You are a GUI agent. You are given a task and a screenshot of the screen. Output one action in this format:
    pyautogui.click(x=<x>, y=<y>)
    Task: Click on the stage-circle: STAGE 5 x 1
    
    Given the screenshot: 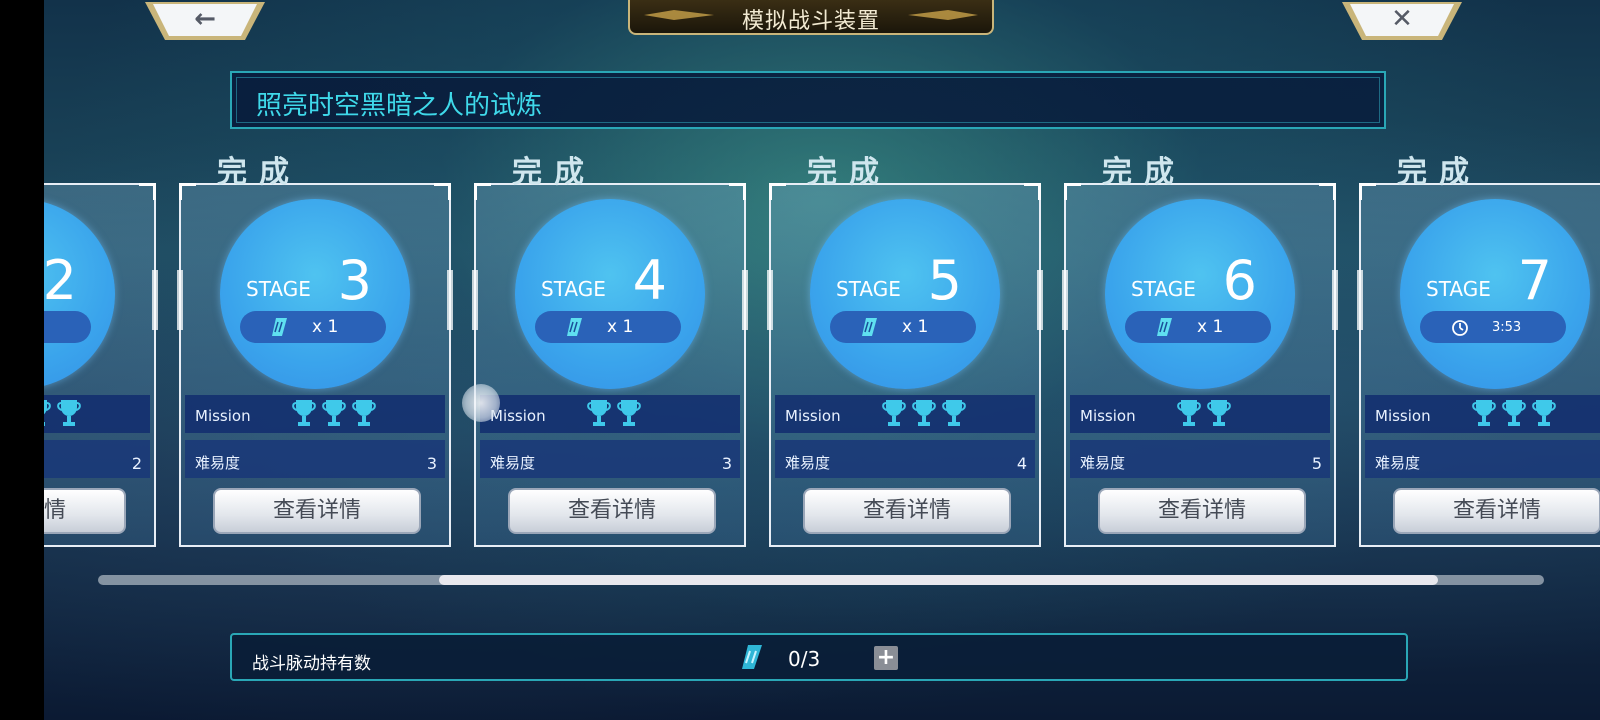 What is the action you would take?
    pyautogui.click(x=905, y=294)
    